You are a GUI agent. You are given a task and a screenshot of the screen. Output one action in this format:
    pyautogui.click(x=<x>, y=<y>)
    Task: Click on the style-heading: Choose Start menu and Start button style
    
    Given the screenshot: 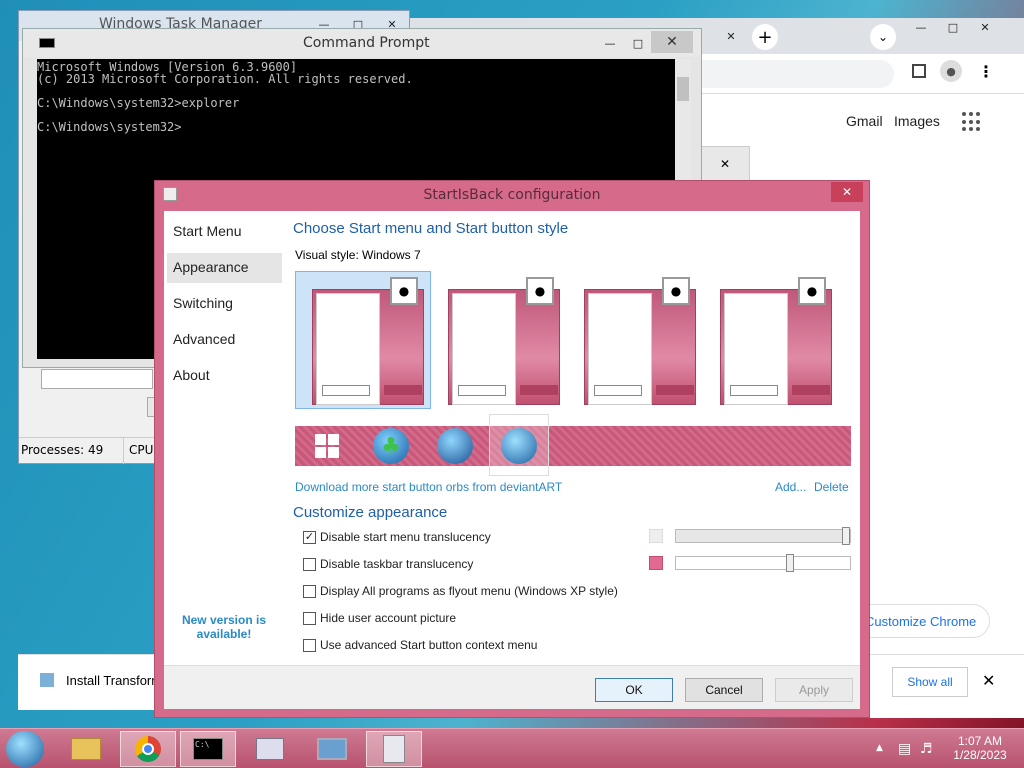 What is the action you would take?
    pyautogui.click(x=431, y=228)
    